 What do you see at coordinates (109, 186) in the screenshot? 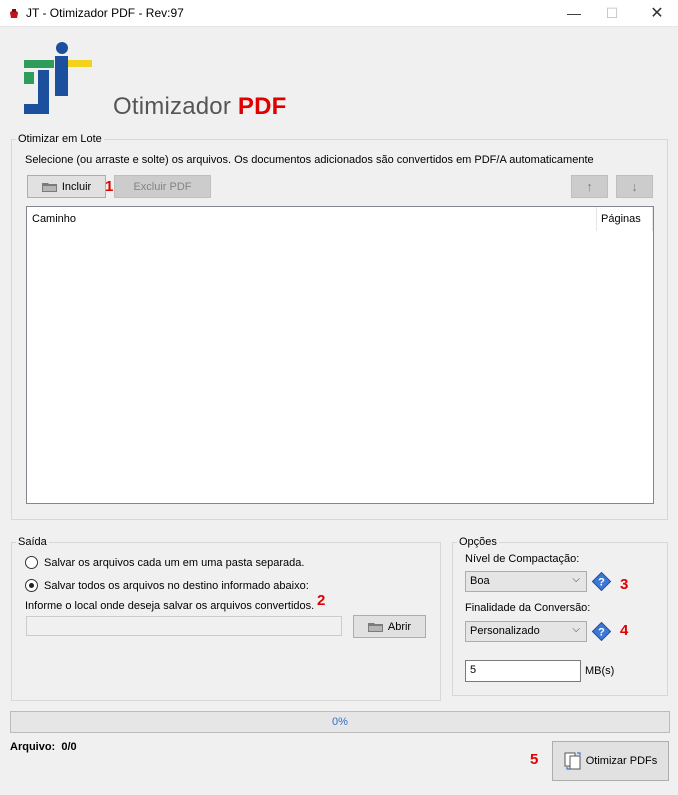
I see `marker-1: 1` at bounding box center [109, 186].